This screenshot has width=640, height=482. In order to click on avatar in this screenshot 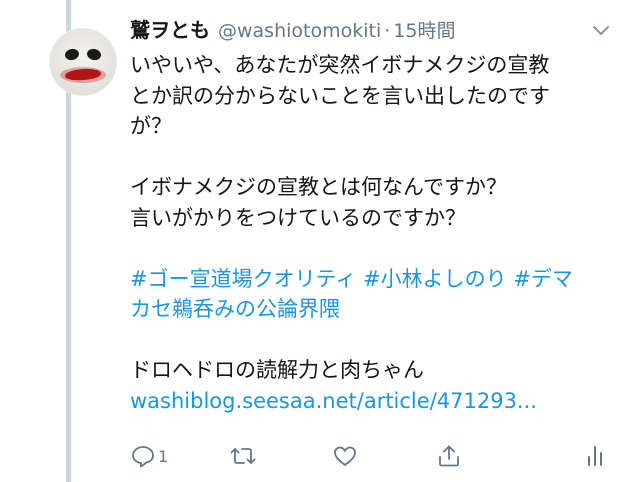, I will do `click(83, 62)`.